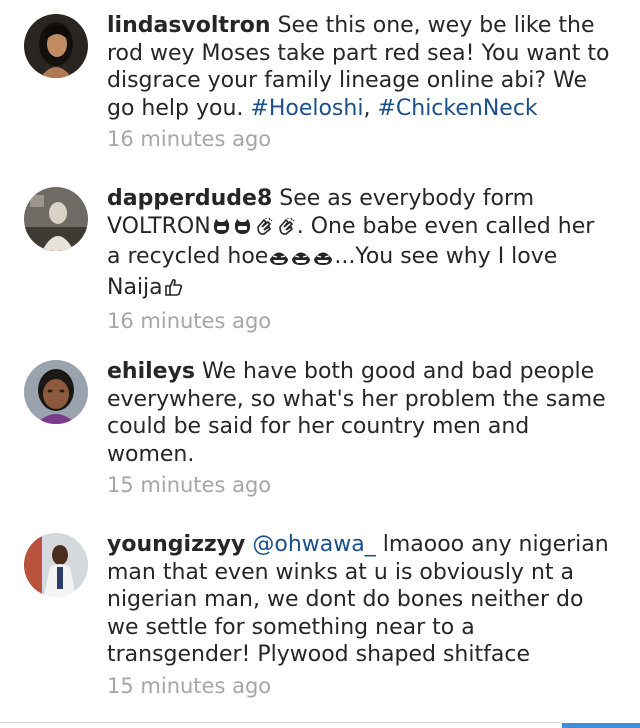 The height and width of the screenshot is (728, 640). Describe the element at coordinates (189, 25) in the screenshot. I see `comment-username: lindasvoltron` at that location.